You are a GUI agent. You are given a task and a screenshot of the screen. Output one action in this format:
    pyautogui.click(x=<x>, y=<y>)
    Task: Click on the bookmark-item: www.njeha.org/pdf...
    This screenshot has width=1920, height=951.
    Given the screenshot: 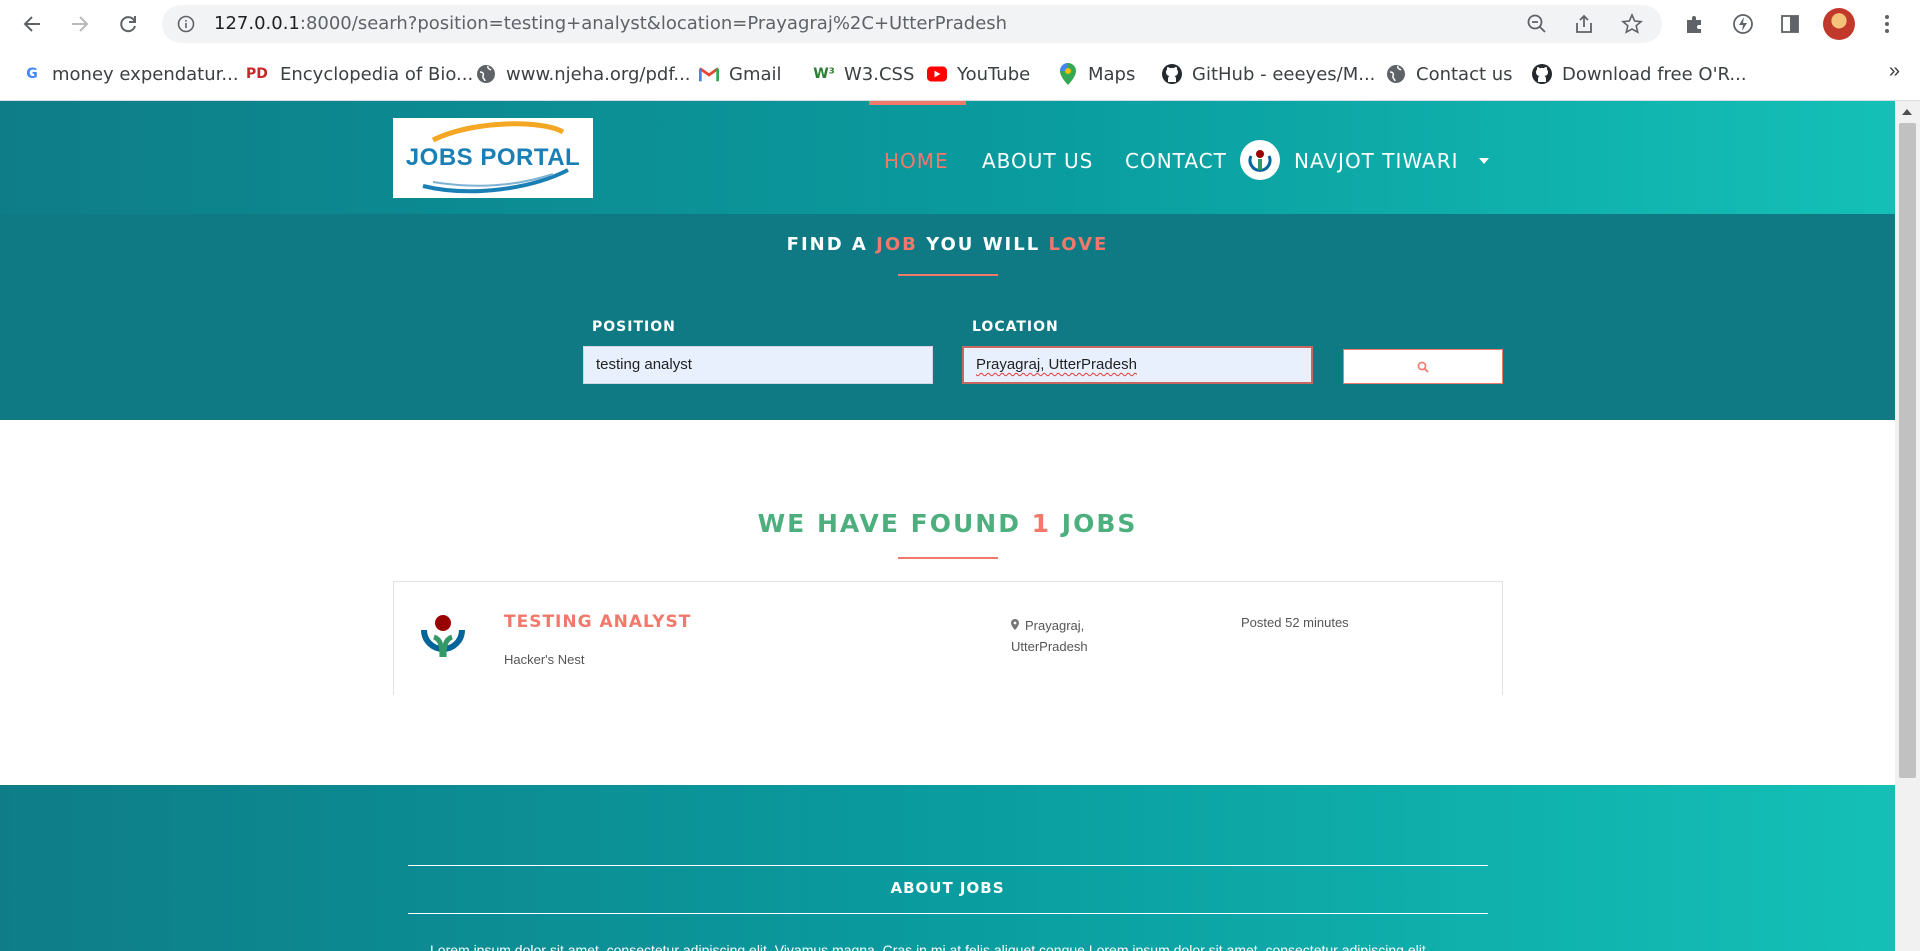 What is the action you would take?
    pyautogui.click(x=583, y=74)
    